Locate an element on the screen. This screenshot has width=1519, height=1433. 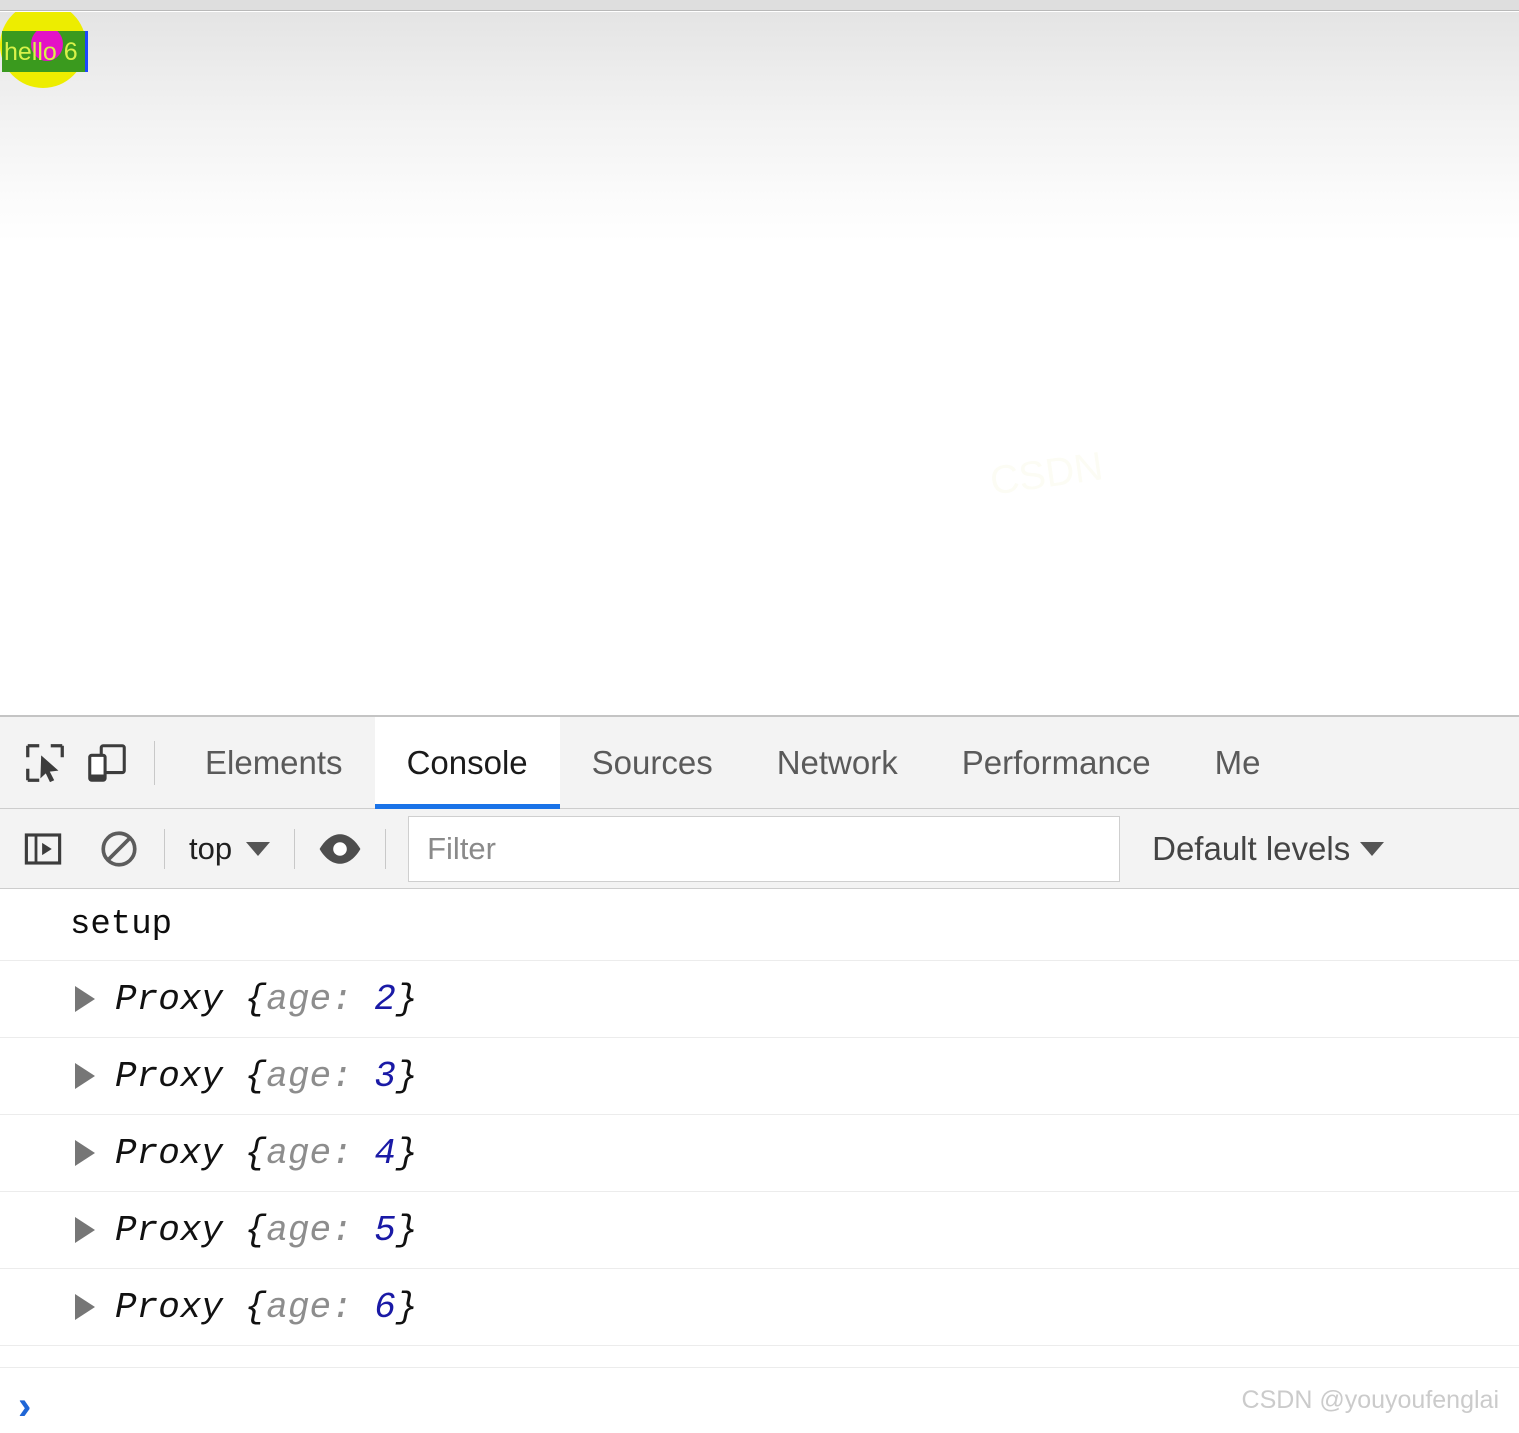
tab-elements: Elements is located at coordinates (274, 763).